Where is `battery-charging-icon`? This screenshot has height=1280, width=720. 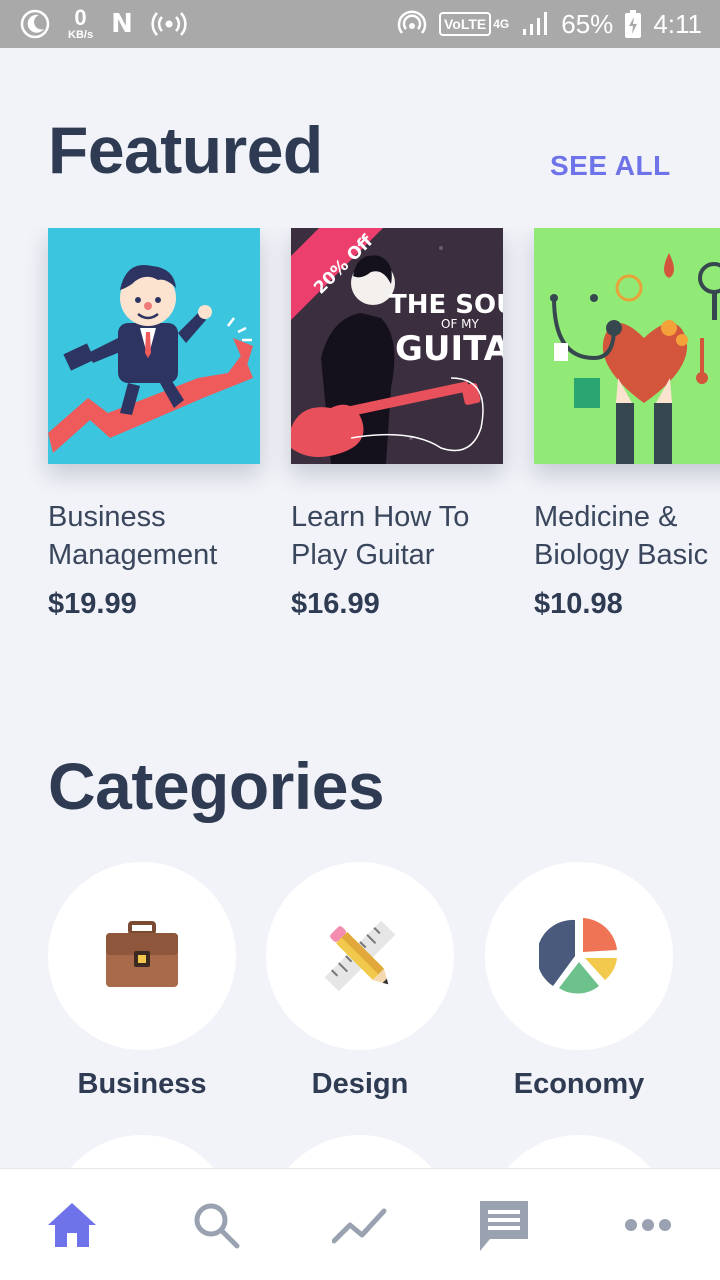 battery-charging-icon is located at coordinates (633, 24).